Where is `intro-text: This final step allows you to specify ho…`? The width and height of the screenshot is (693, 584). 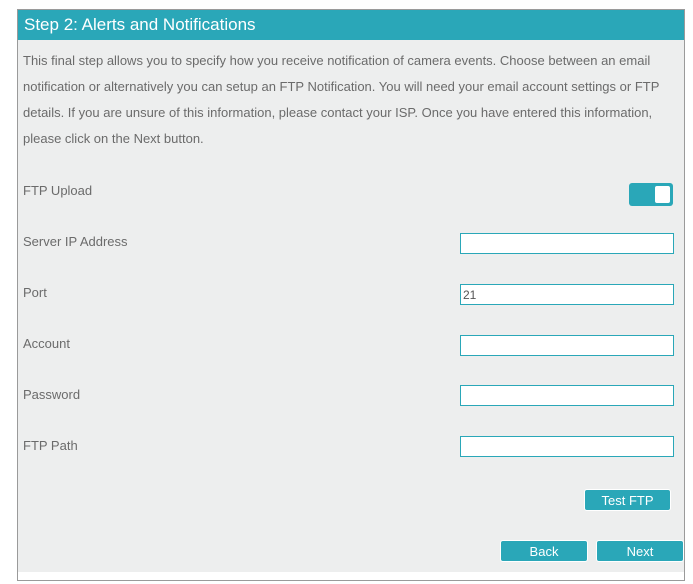
intro-text: This final step allows you to specify ho… is located at coordinates (341, 99).